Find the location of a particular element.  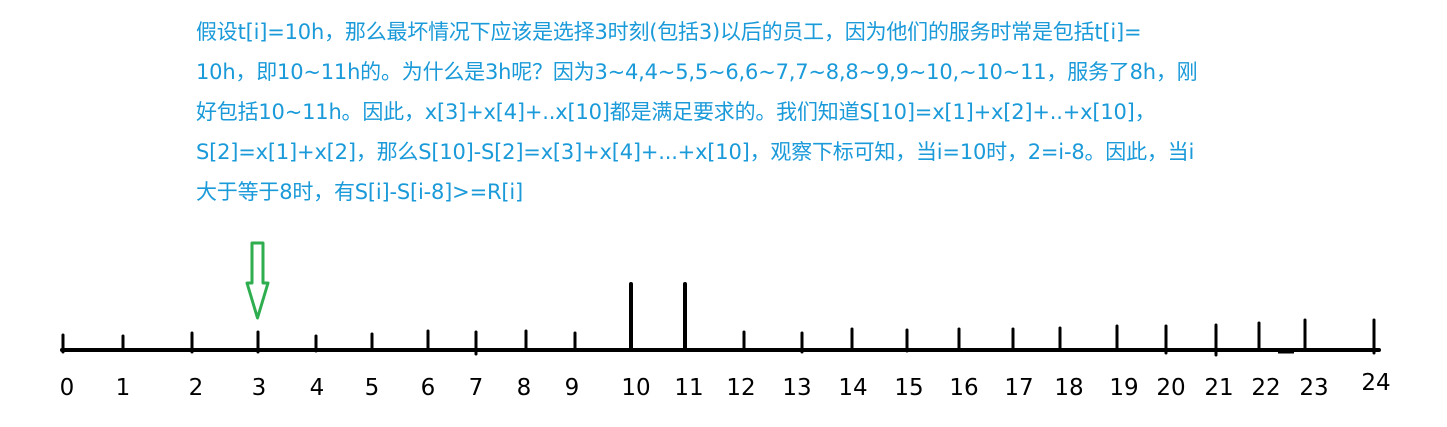

timeline-label-23: 23 is located at coordinates (1313, 388).